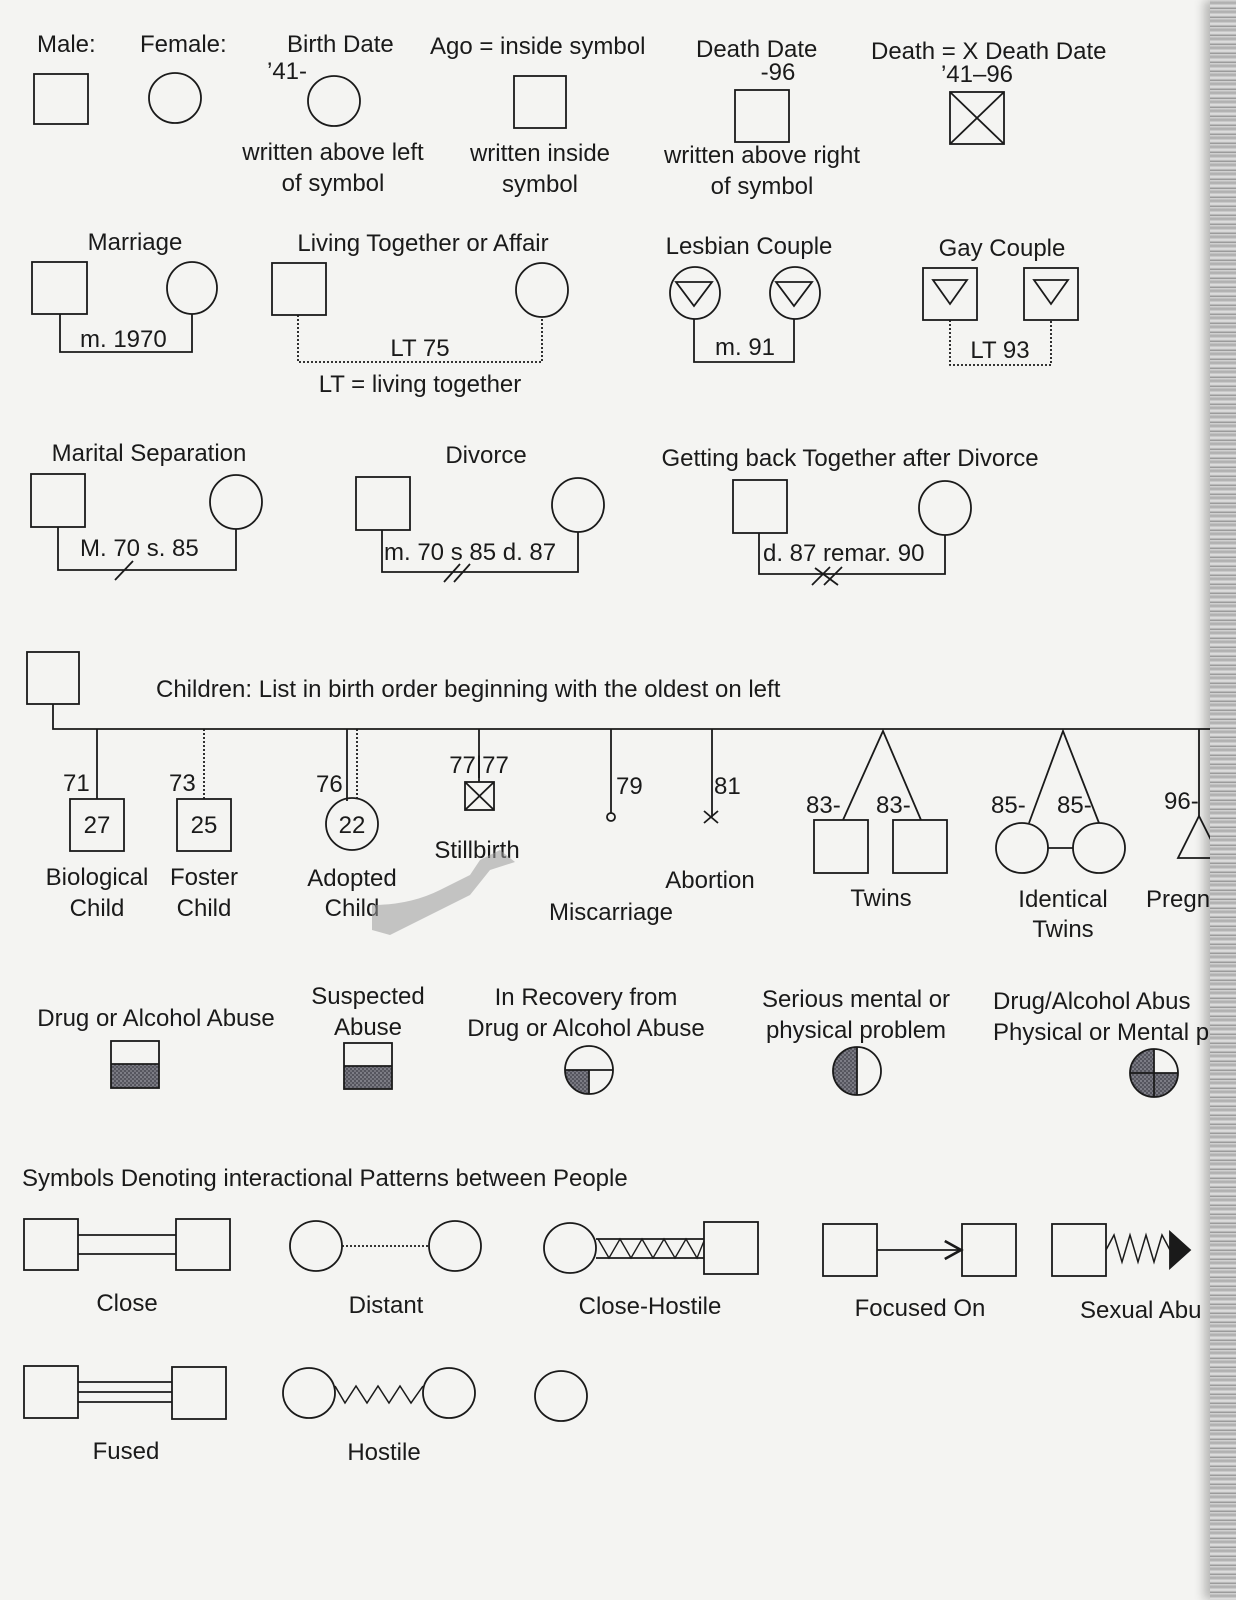 The height and width of the screenshot is (1600, 1236). I want to click on biological-child: 71 27 Biological Child, so click(97, 825).